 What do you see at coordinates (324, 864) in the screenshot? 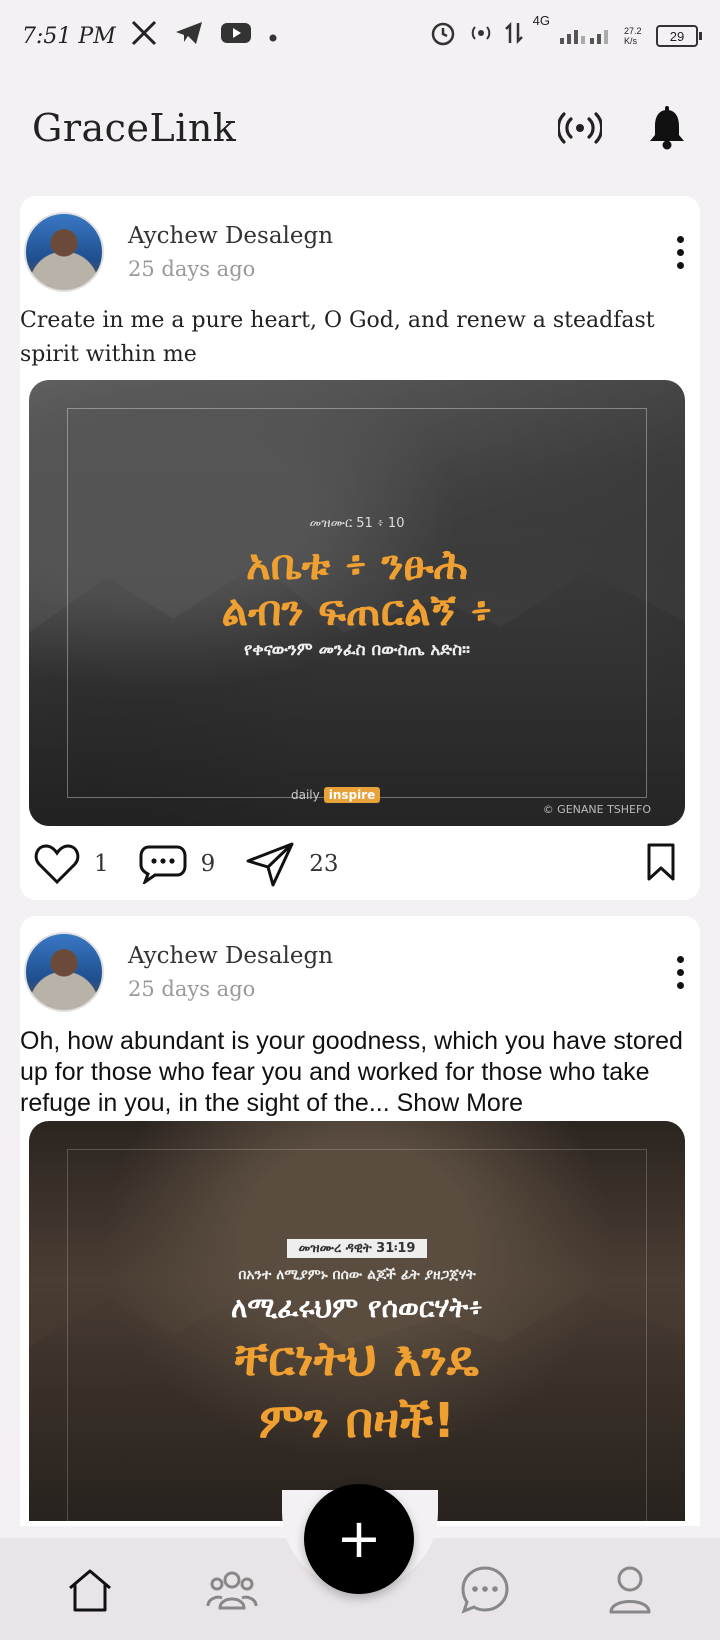
I see `share-count: 23` at bounding box center [324, 864].